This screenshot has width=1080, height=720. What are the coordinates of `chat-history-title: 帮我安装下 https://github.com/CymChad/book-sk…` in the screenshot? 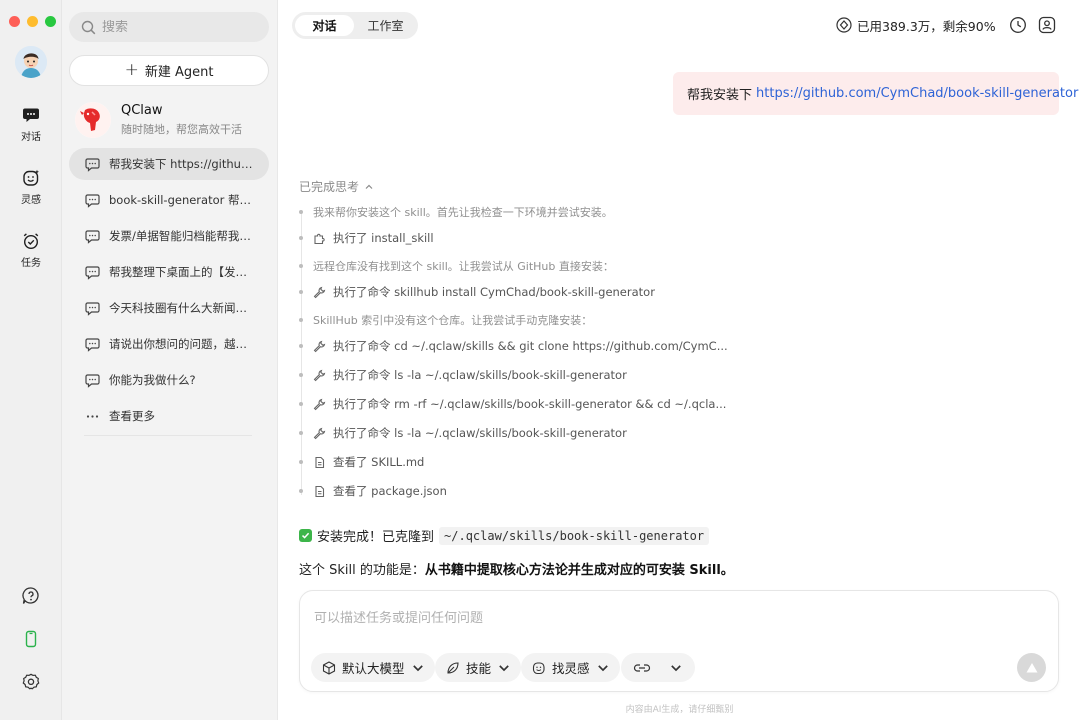 It's located at (182, 164).